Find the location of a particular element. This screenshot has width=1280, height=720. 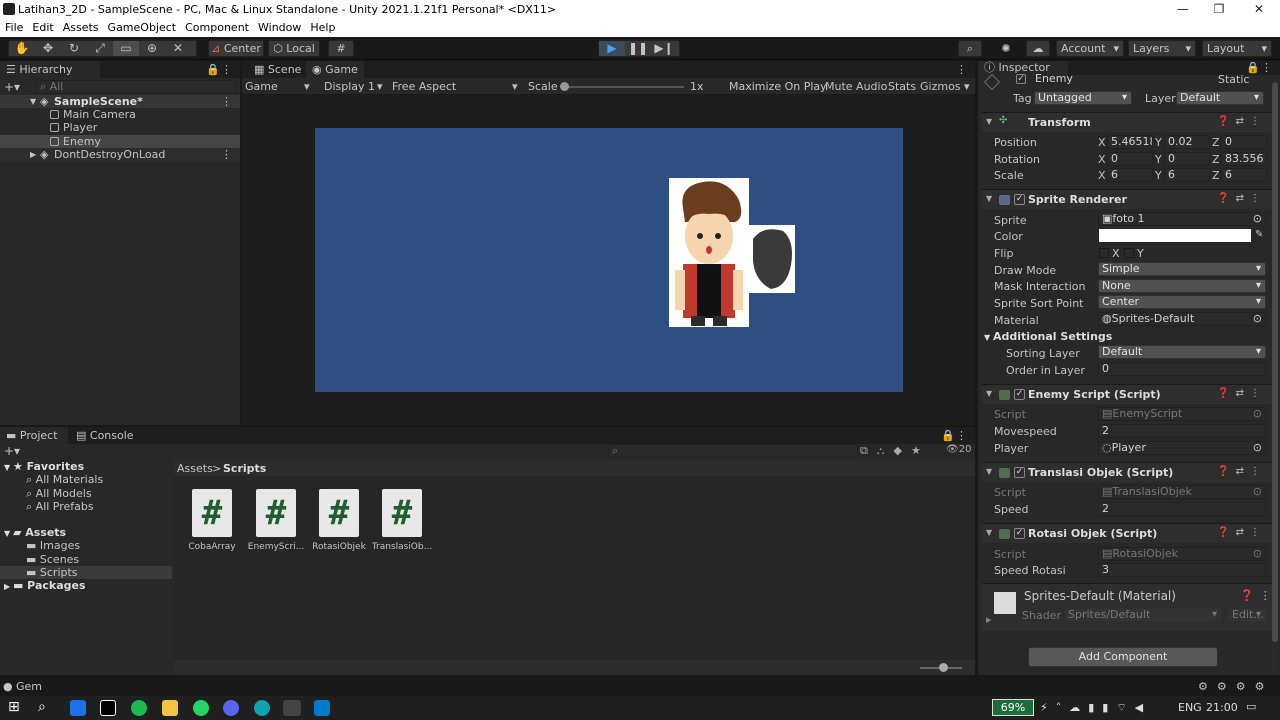

tray-icons: ⚡︎˄☁▮▮⌔◀ is located at coordinates (1095, 708).